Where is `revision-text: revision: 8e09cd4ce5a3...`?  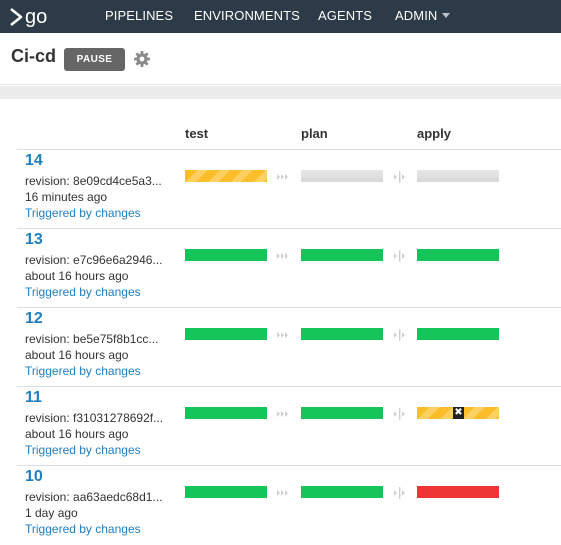 revision-text: revision: 8e09cd4ce5a3... is located at coordinates (93, 181).